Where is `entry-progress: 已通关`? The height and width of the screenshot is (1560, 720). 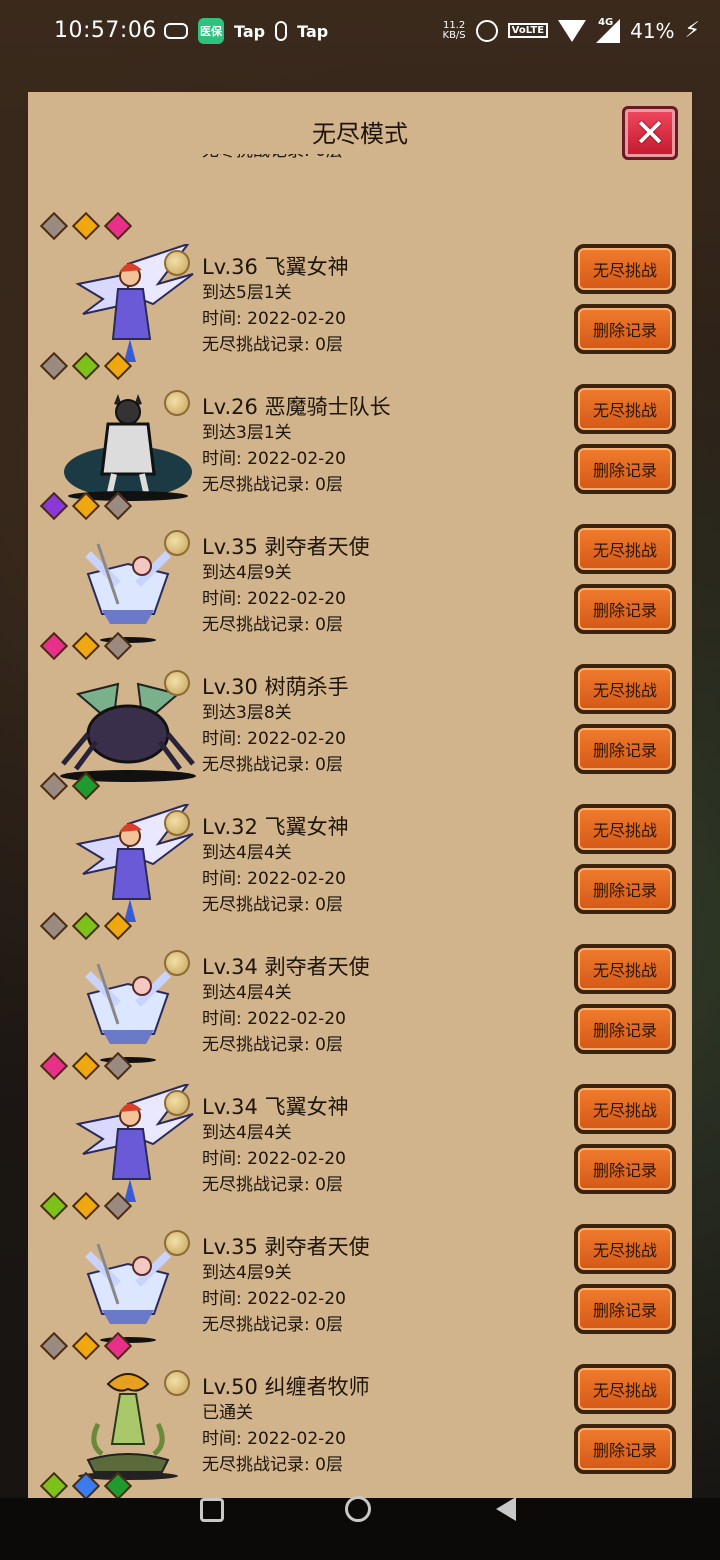 entry-progress: 已通关 is located at coordinates (227, 1413).